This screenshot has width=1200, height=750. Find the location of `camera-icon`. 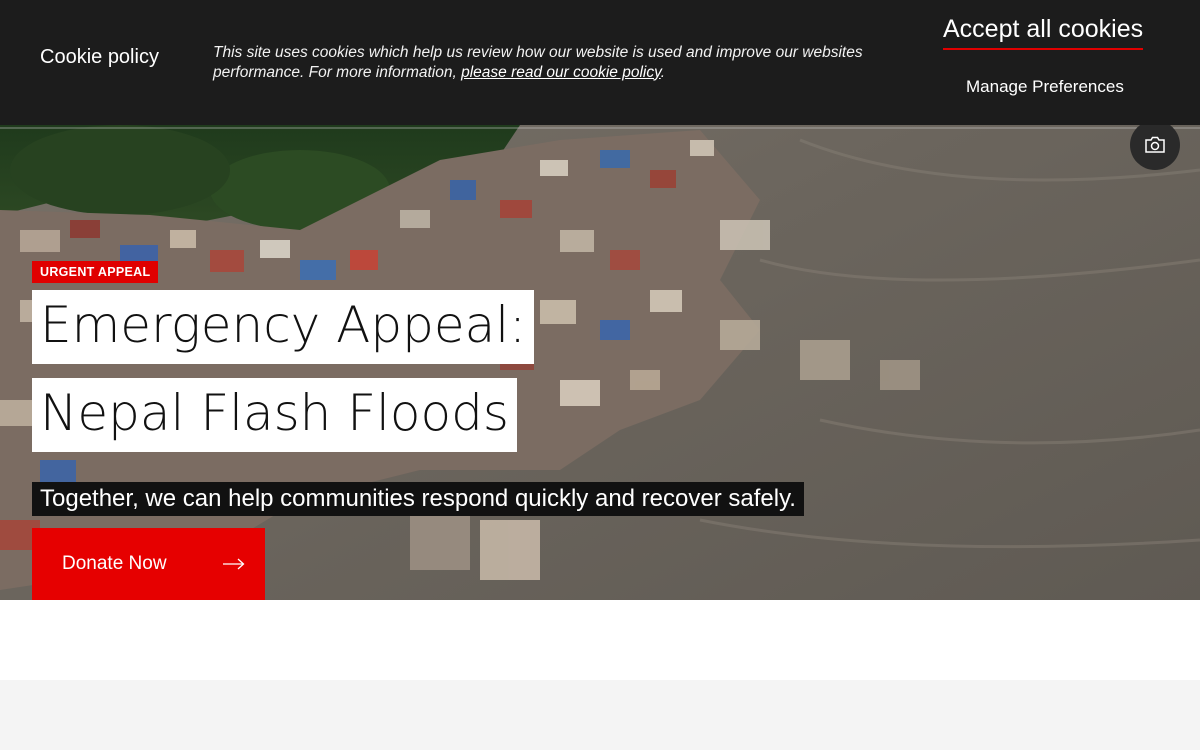

camera-icon is located at coordinates (1155, 144).